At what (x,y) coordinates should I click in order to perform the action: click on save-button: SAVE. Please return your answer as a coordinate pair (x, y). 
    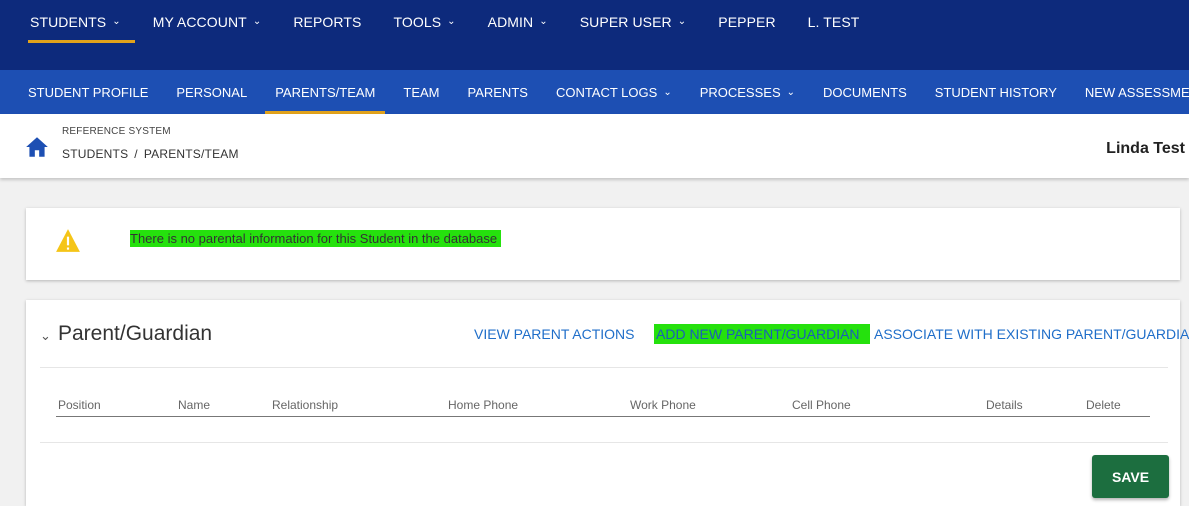
    Looking at the image, I should click on (1130, 476).